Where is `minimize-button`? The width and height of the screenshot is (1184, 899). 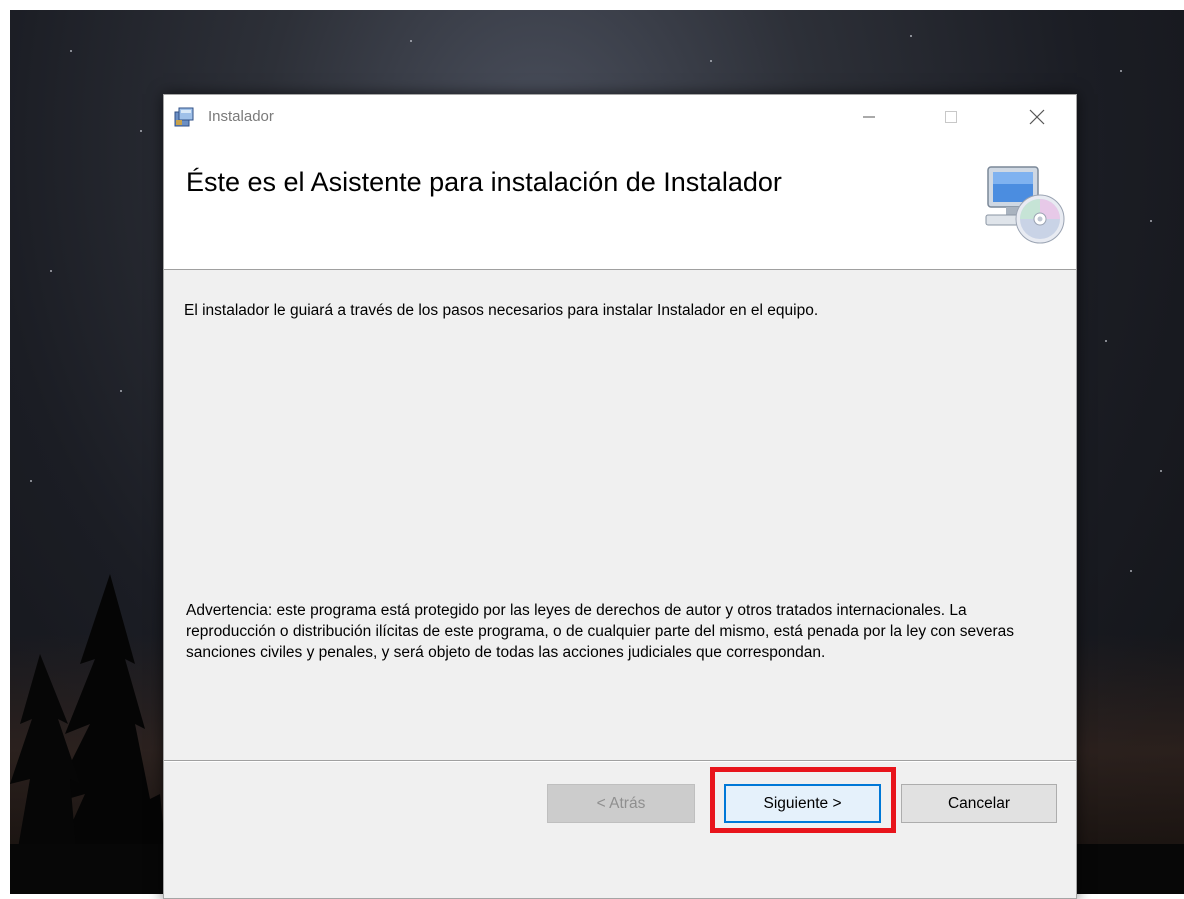
minimize-button is located at coordinates (869, 117).